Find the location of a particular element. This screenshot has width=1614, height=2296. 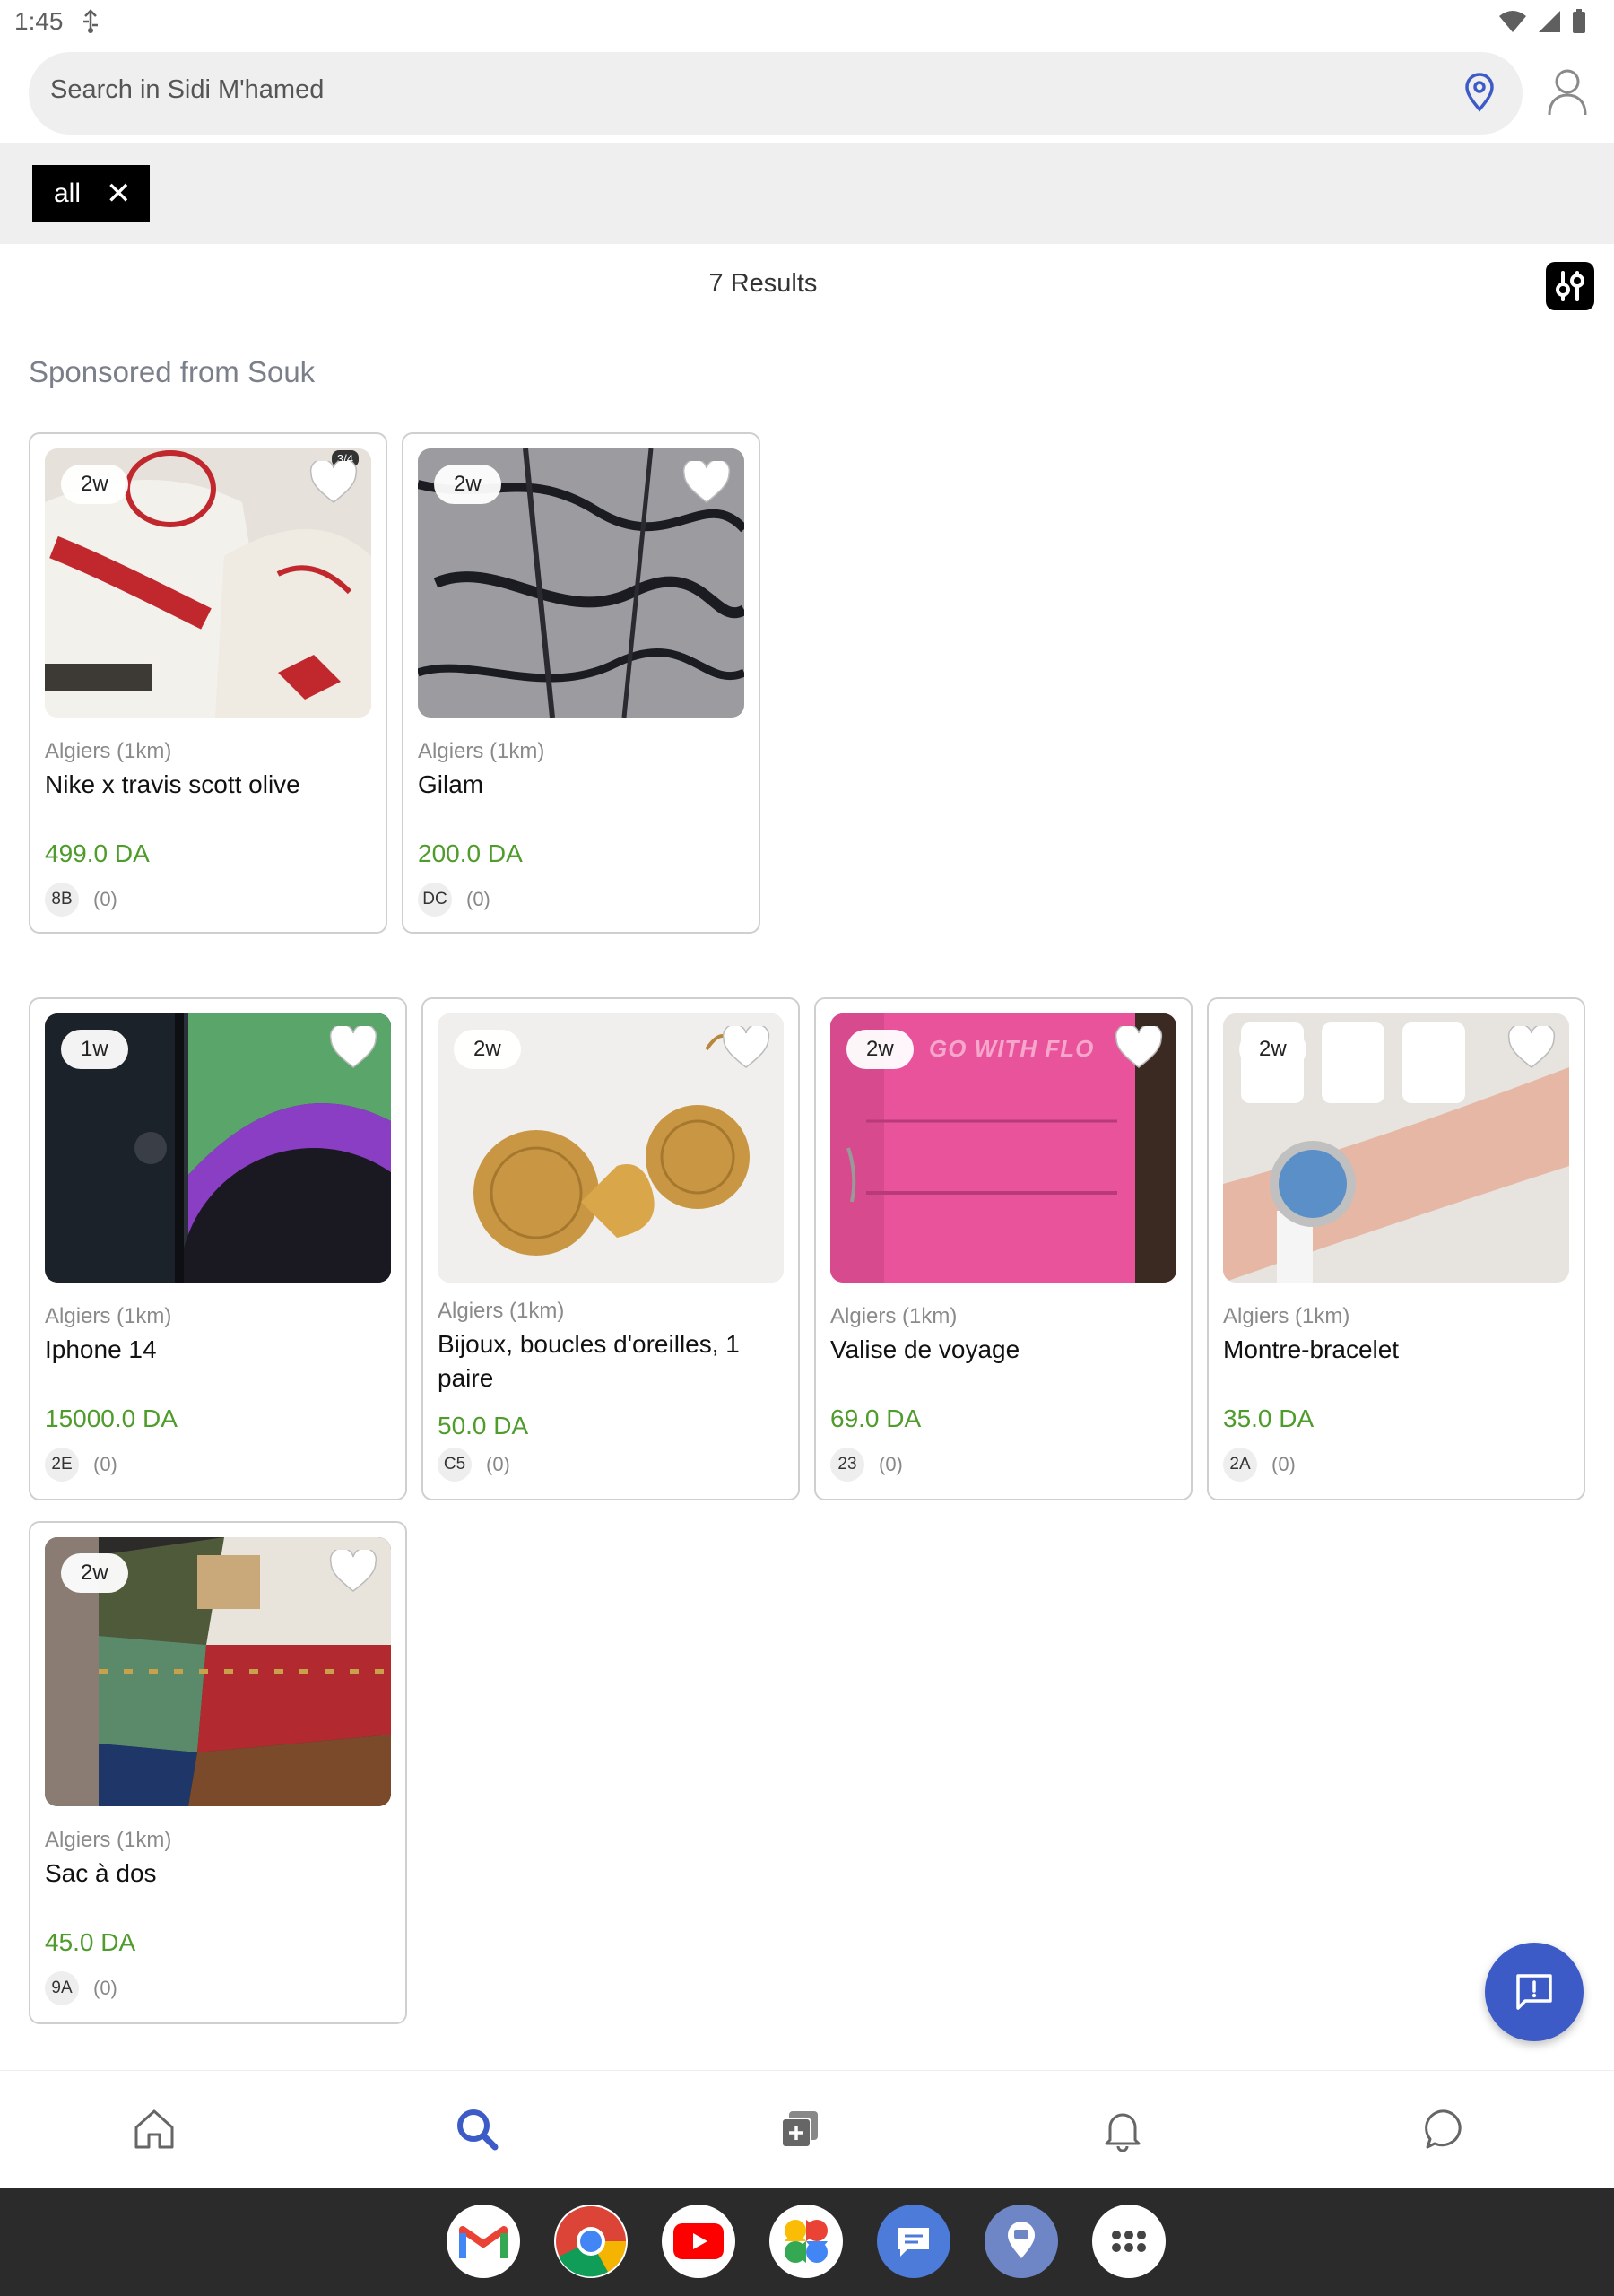

wifi-icon is located at coordinates (1512, 21).